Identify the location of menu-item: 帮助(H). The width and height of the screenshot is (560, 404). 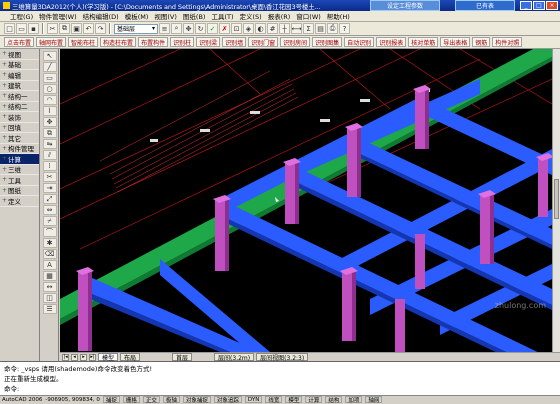
(338, 16).